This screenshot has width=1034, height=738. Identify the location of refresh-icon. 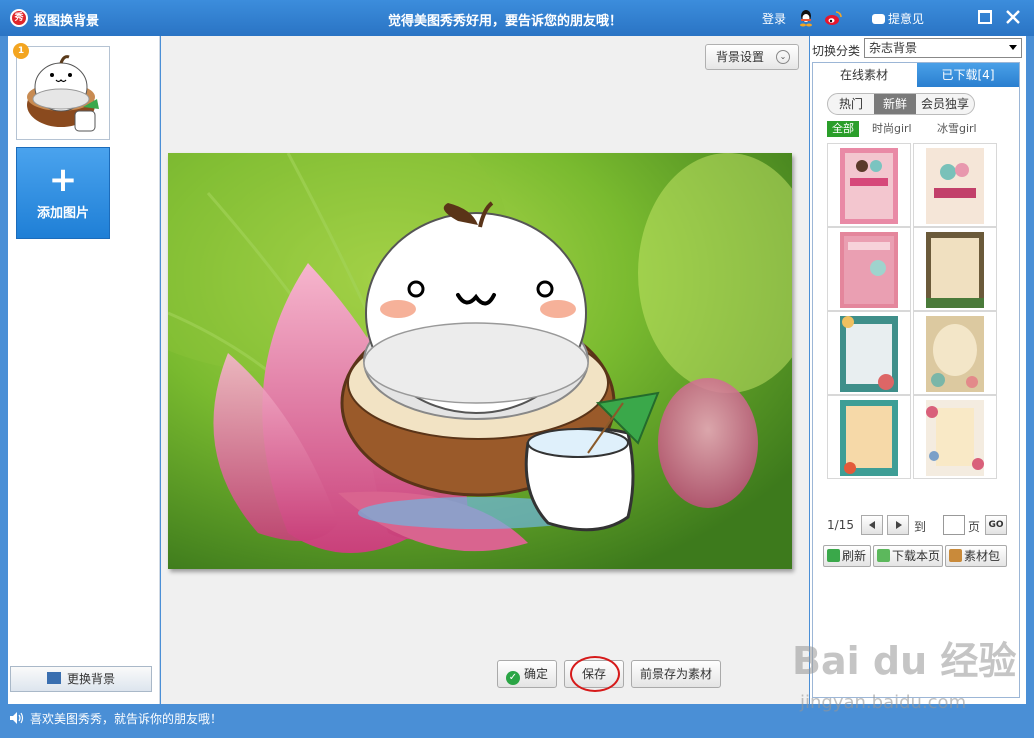
(833, 555).